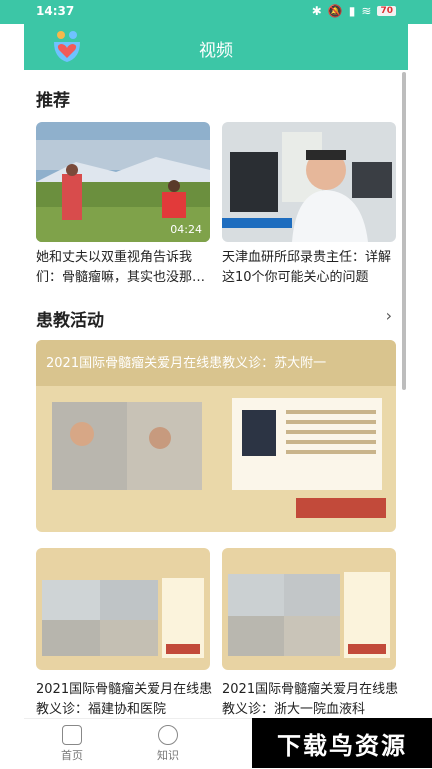 The width and height of the screenshot is (432, 769). Describe the element at coordinates (404, 231) in the screenshot. I see `scrollbar` at that location.